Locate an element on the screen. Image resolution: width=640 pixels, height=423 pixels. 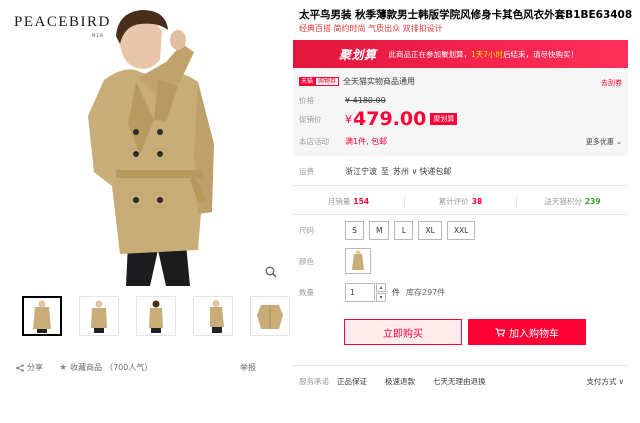
shipping-type: 快递包邮 is located at coordinates (435, 171).